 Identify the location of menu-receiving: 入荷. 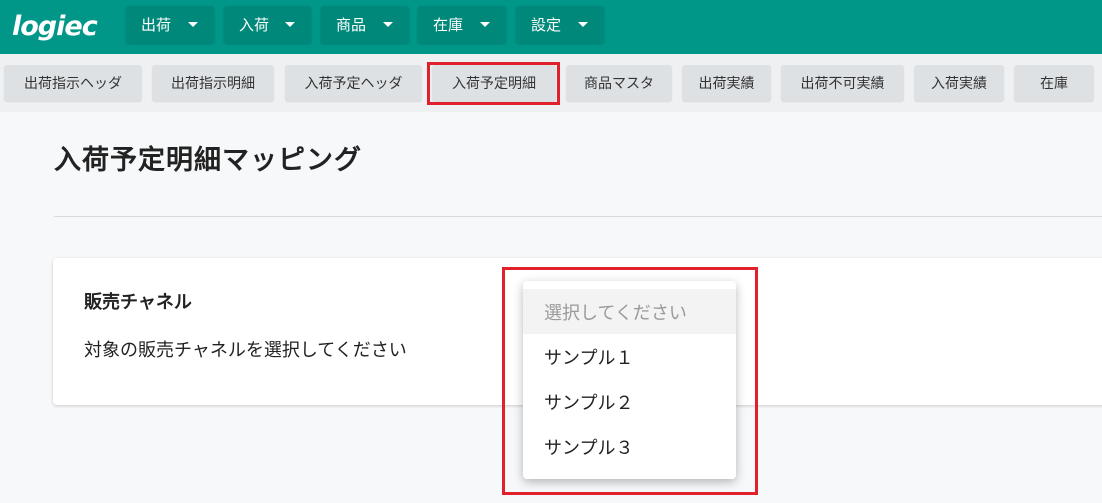
(267, 24).